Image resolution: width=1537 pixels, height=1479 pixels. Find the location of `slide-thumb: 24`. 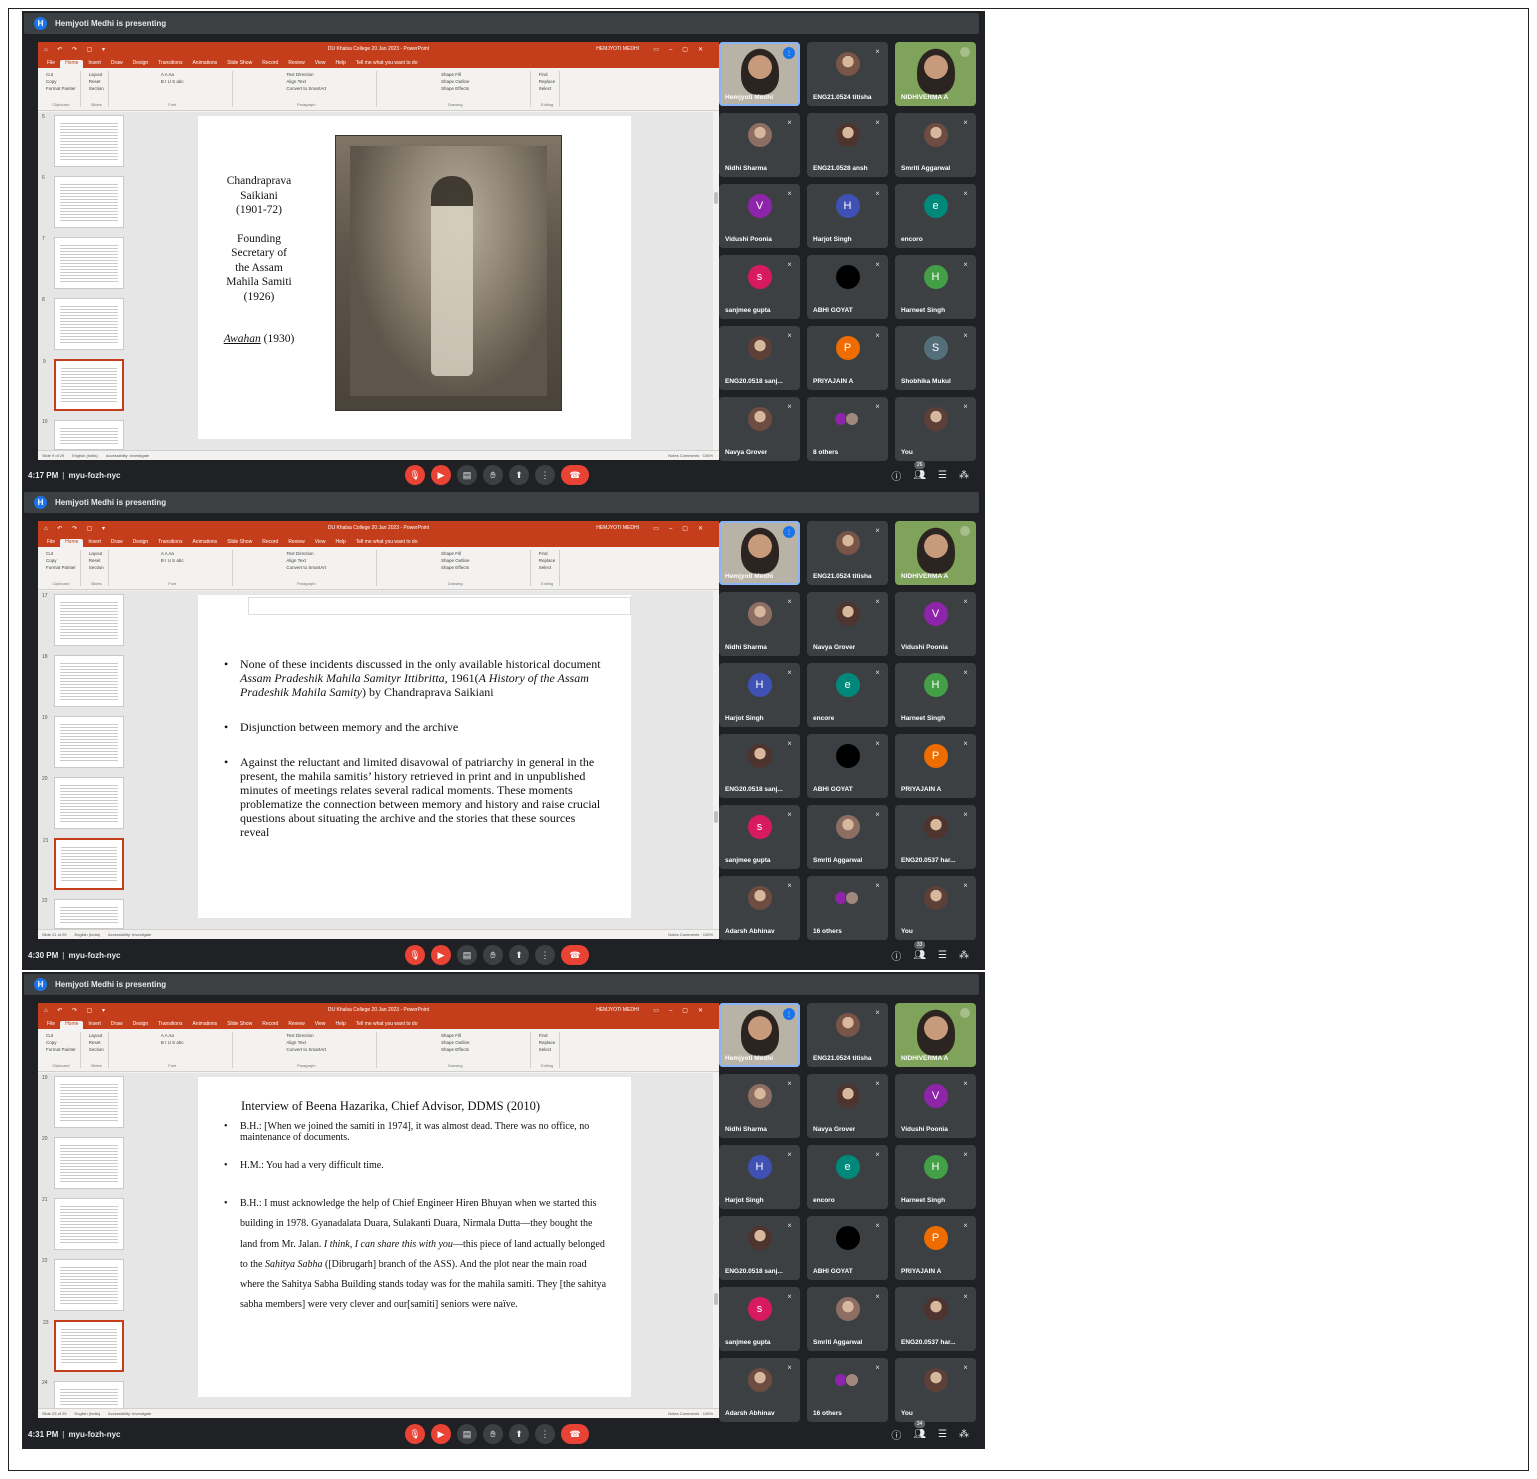

slide-thumb: 24 is located at coordinates (83, 1395).